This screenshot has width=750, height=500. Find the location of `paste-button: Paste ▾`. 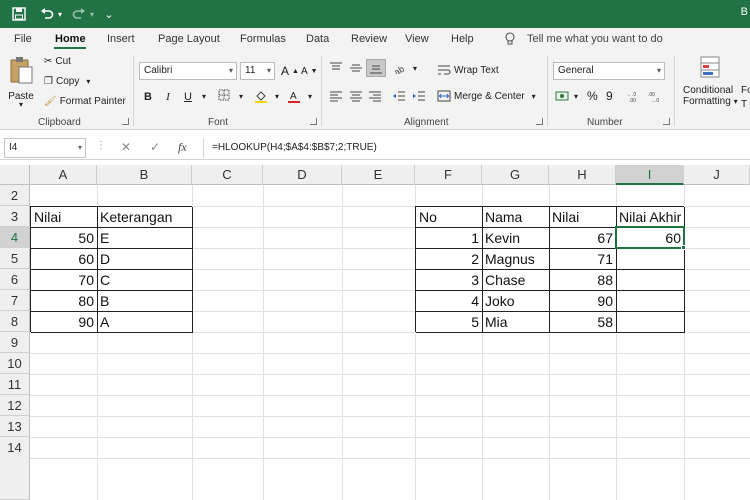

paste-button: Paste ▾ is located at coordinates (21, 82).